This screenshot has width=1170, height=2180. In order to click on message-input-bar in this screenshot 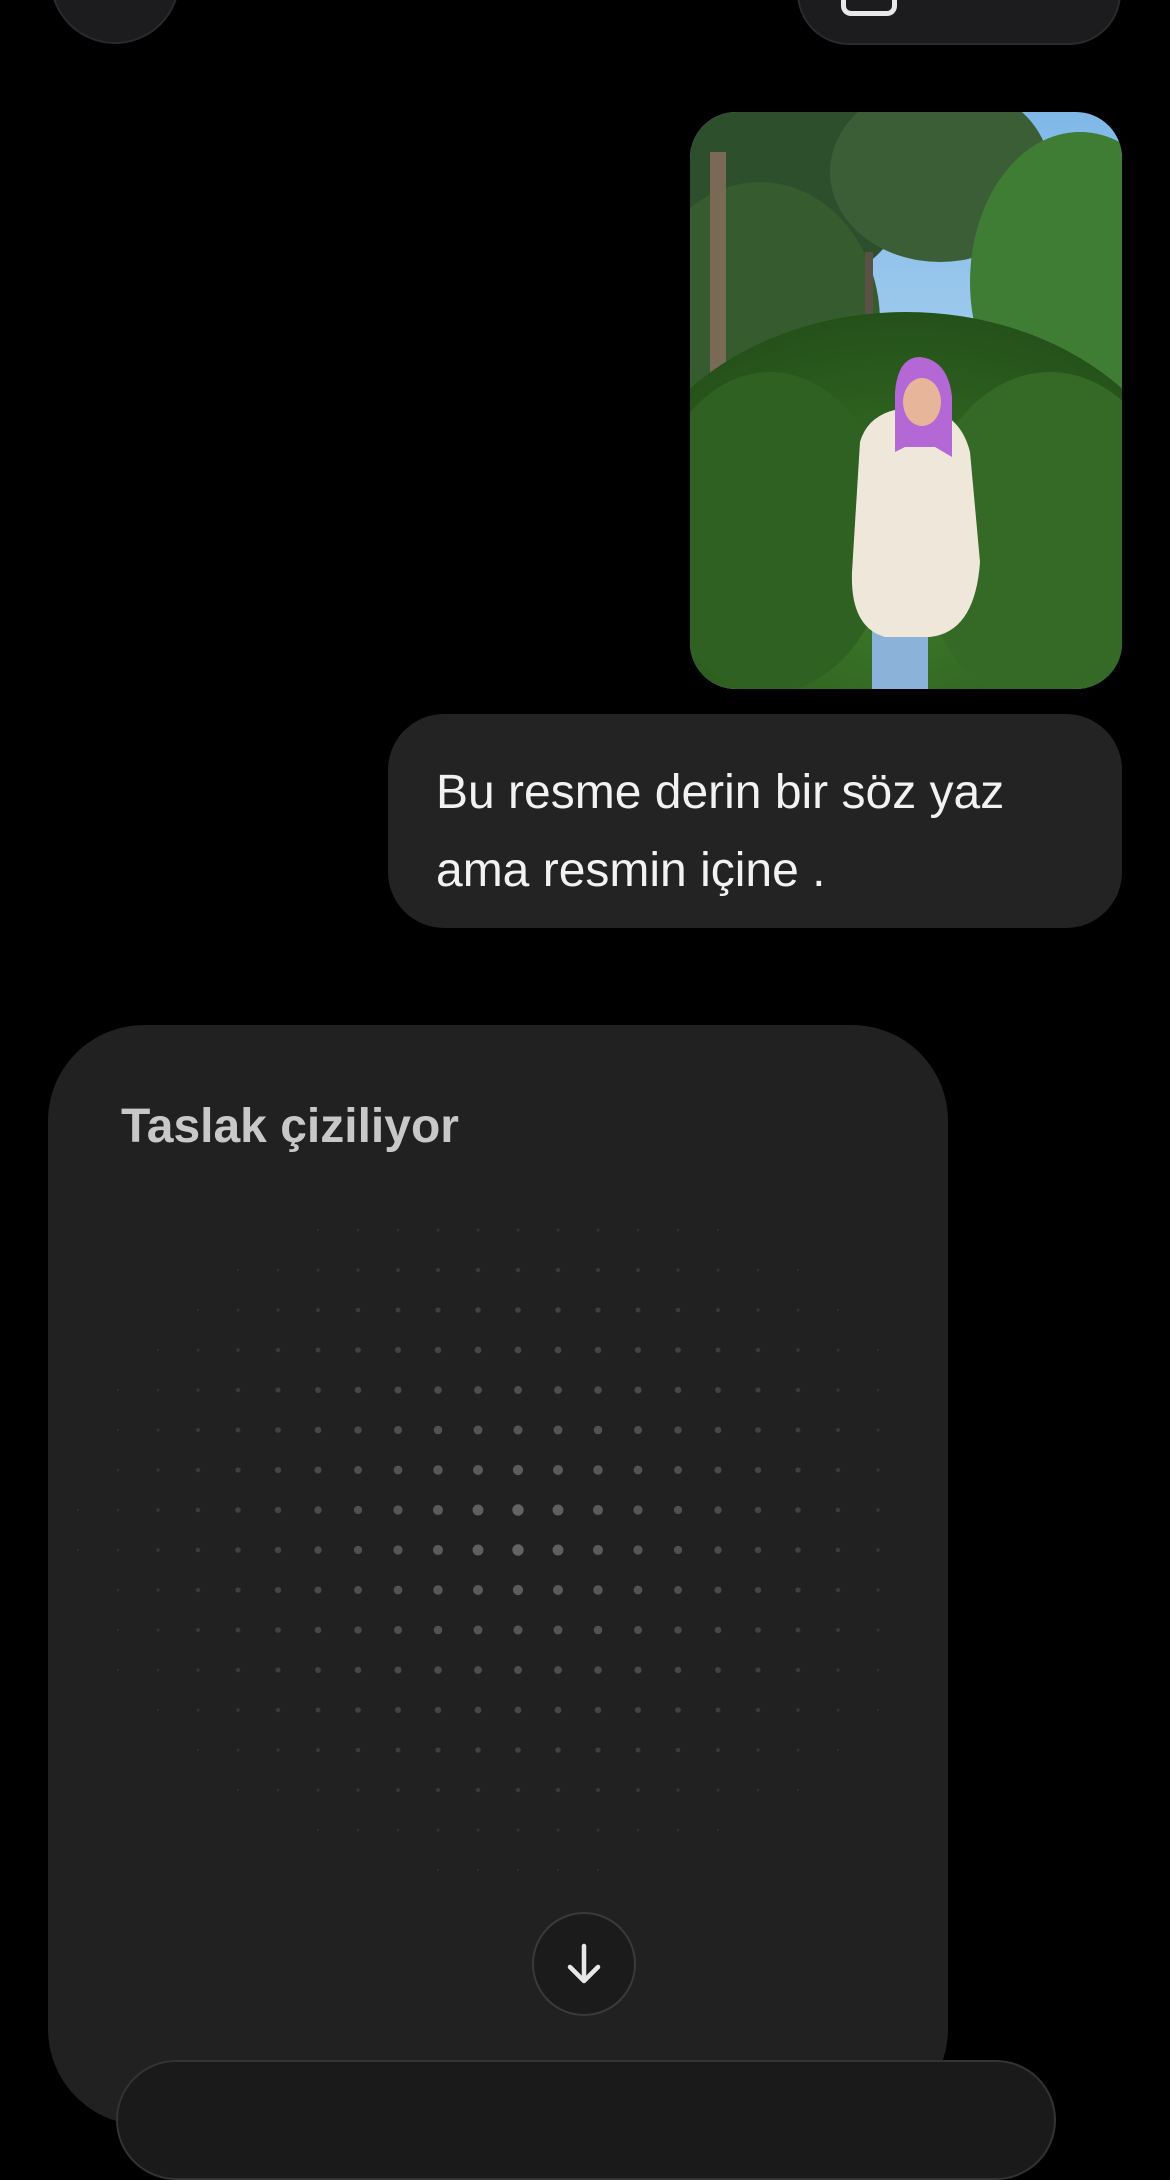, I will do `click(586, 2120)`.